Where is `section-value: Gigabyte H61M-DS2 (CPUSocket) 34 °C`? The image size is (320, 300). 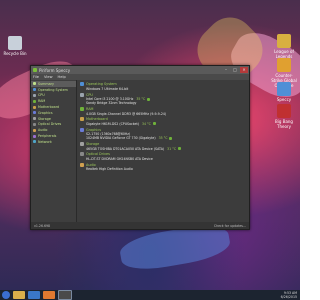
section-value: Gigabyte H61M-DS2 (CPUSocket) 34 °C is located at coordinates (163, 124).